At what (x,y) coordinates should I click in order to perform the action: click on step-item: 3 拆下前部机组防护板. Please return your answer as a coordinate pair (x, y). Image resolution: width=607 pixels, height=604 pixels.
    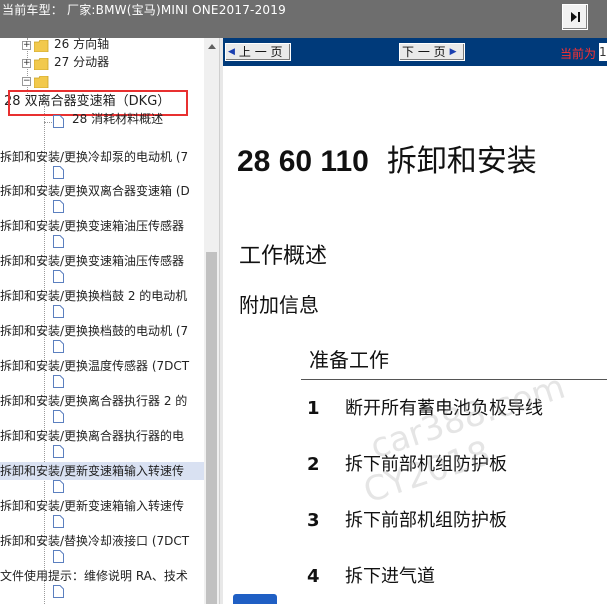
    Looking at the image, I should click on (407, 519).